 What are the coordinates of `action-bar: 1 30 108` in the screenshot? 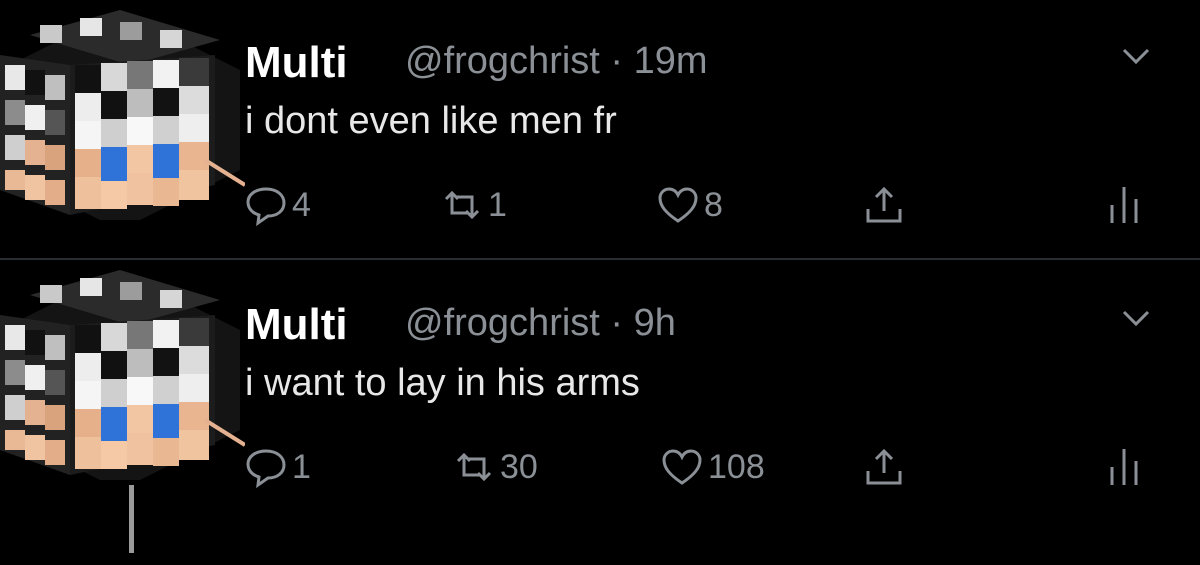 It's located at (600, 467).